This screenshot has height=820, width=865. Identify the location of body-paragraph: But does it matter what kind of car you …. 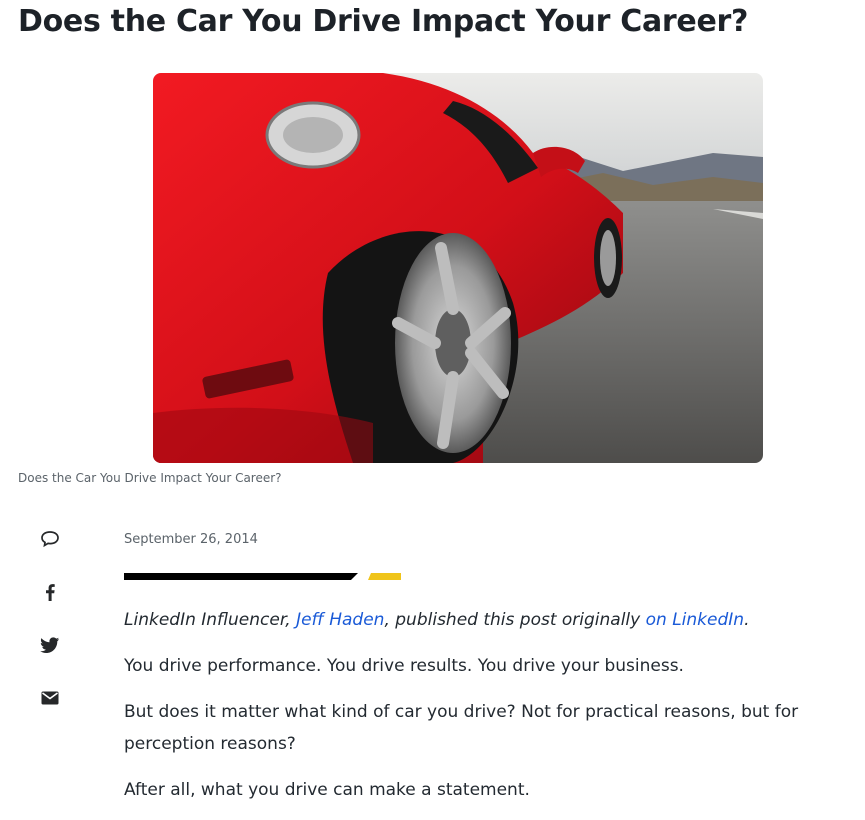
(461, 728).